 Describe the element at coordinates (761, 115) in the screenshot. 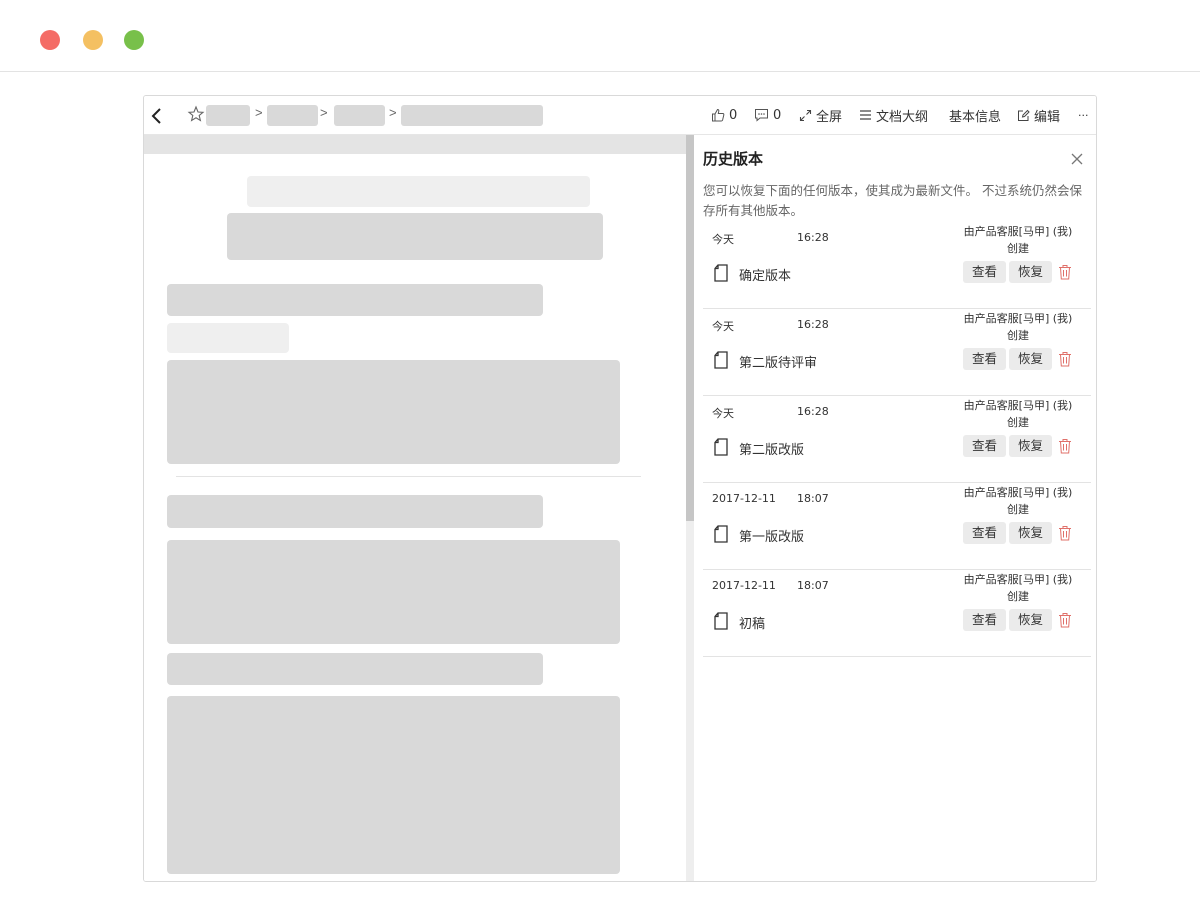

I see `comment-icon` at that location.